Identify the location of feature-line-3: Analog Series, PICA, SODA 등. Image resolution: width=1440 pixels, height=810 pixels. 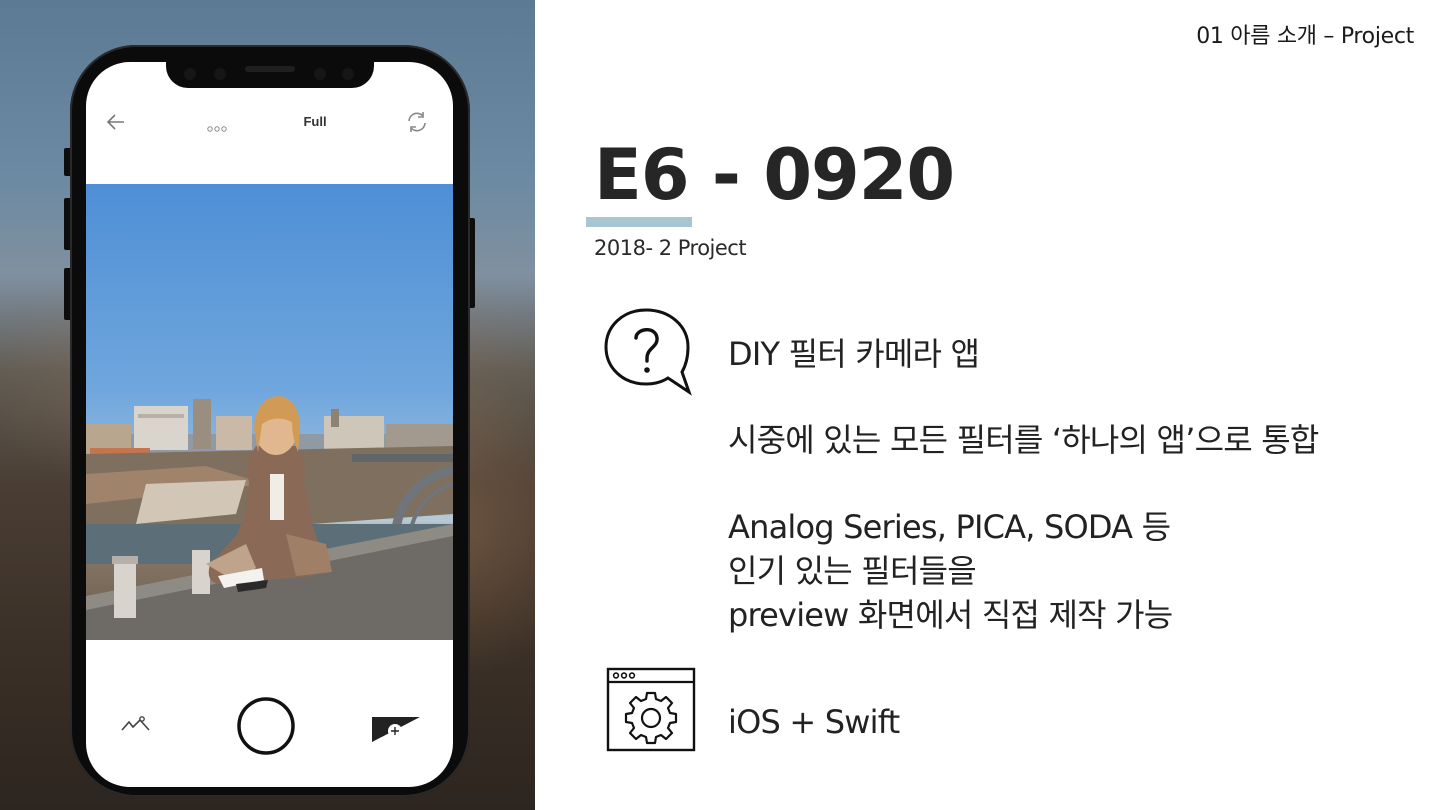
(949, 527).